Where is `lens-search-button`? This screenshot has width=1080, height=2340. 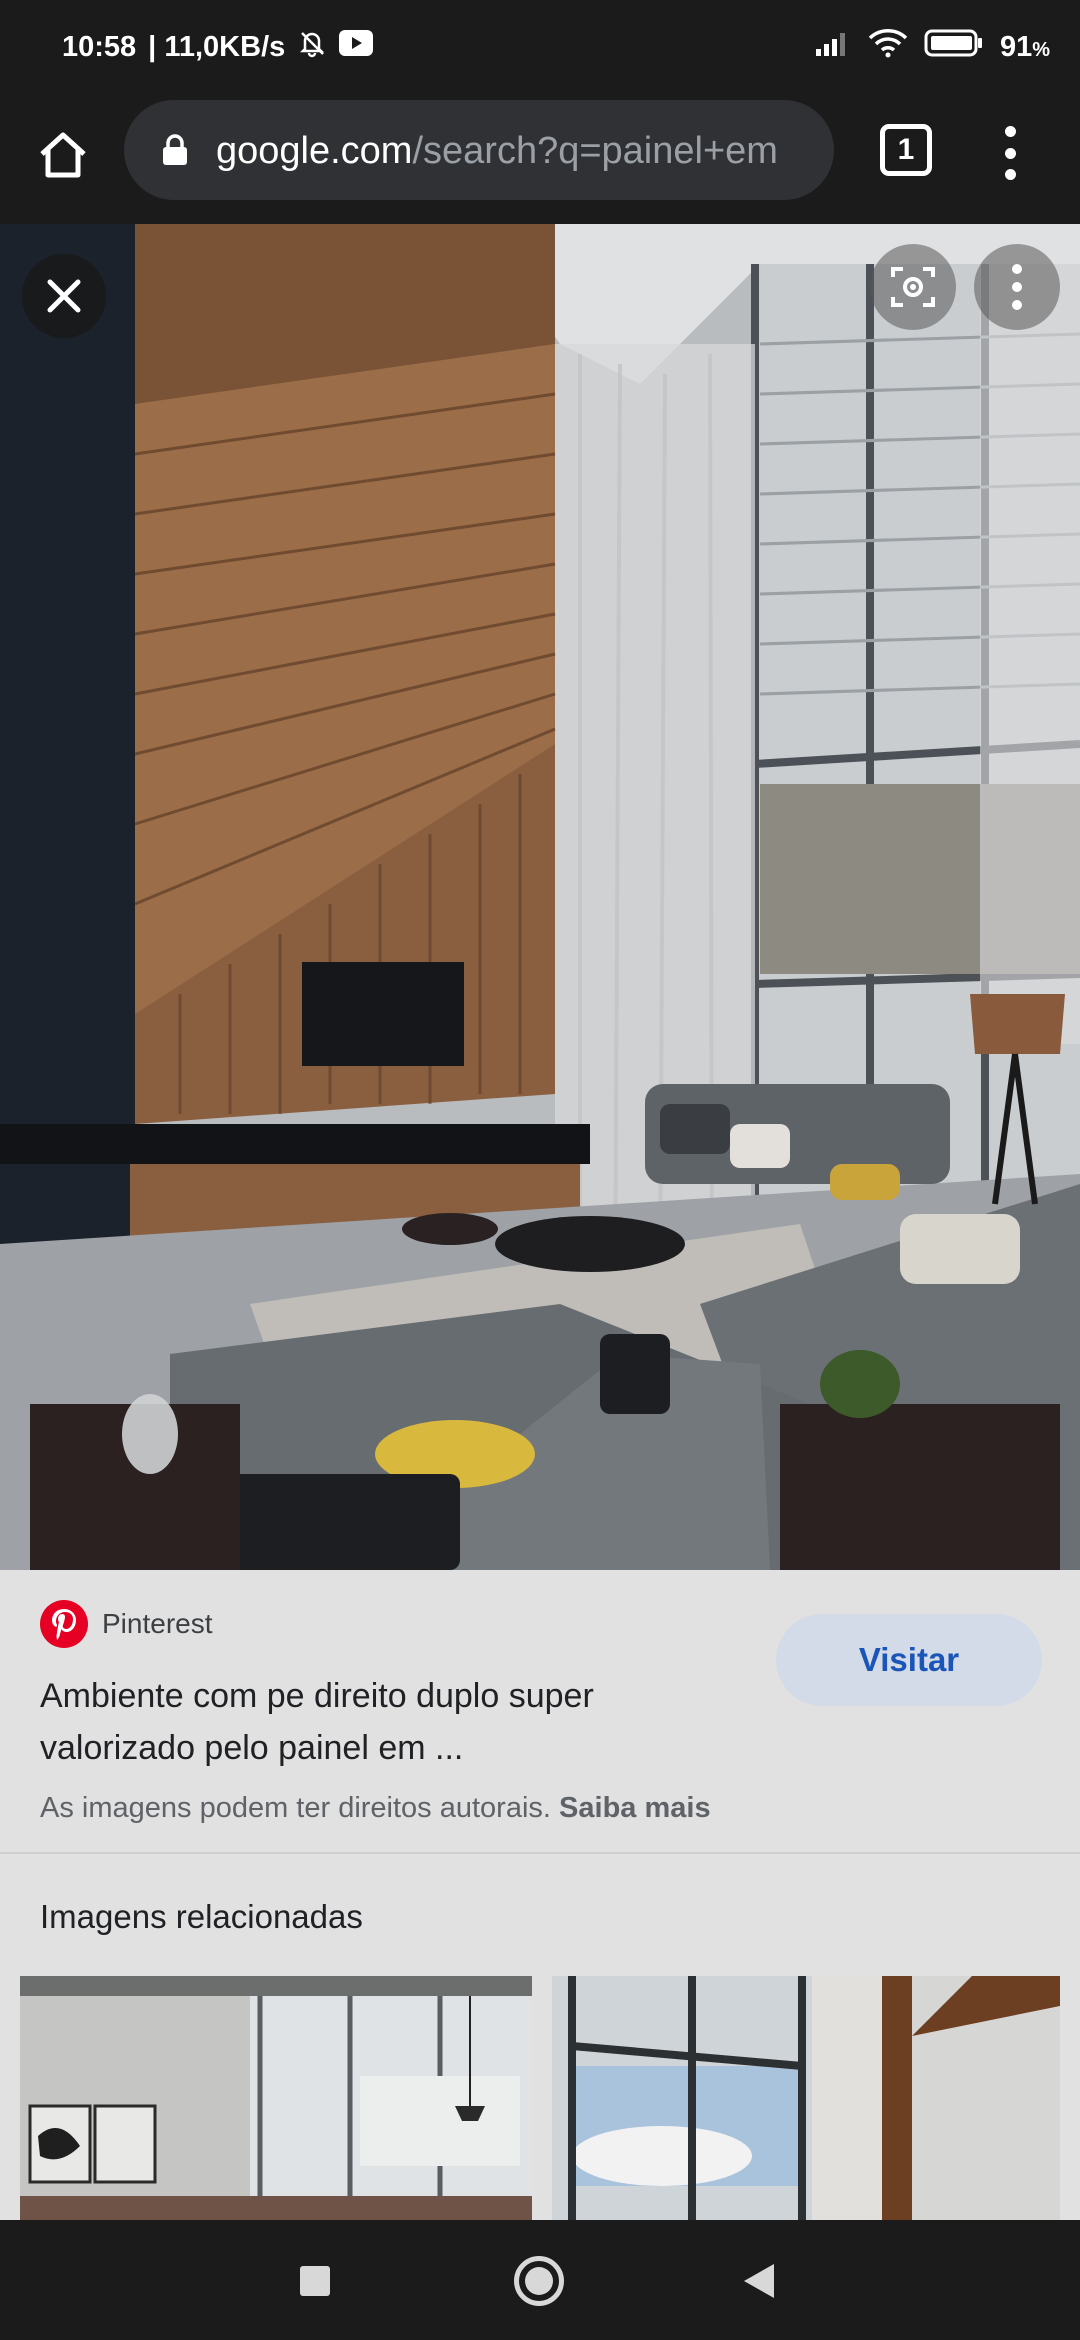 lens-search-button is located at coordinates (913, 287).